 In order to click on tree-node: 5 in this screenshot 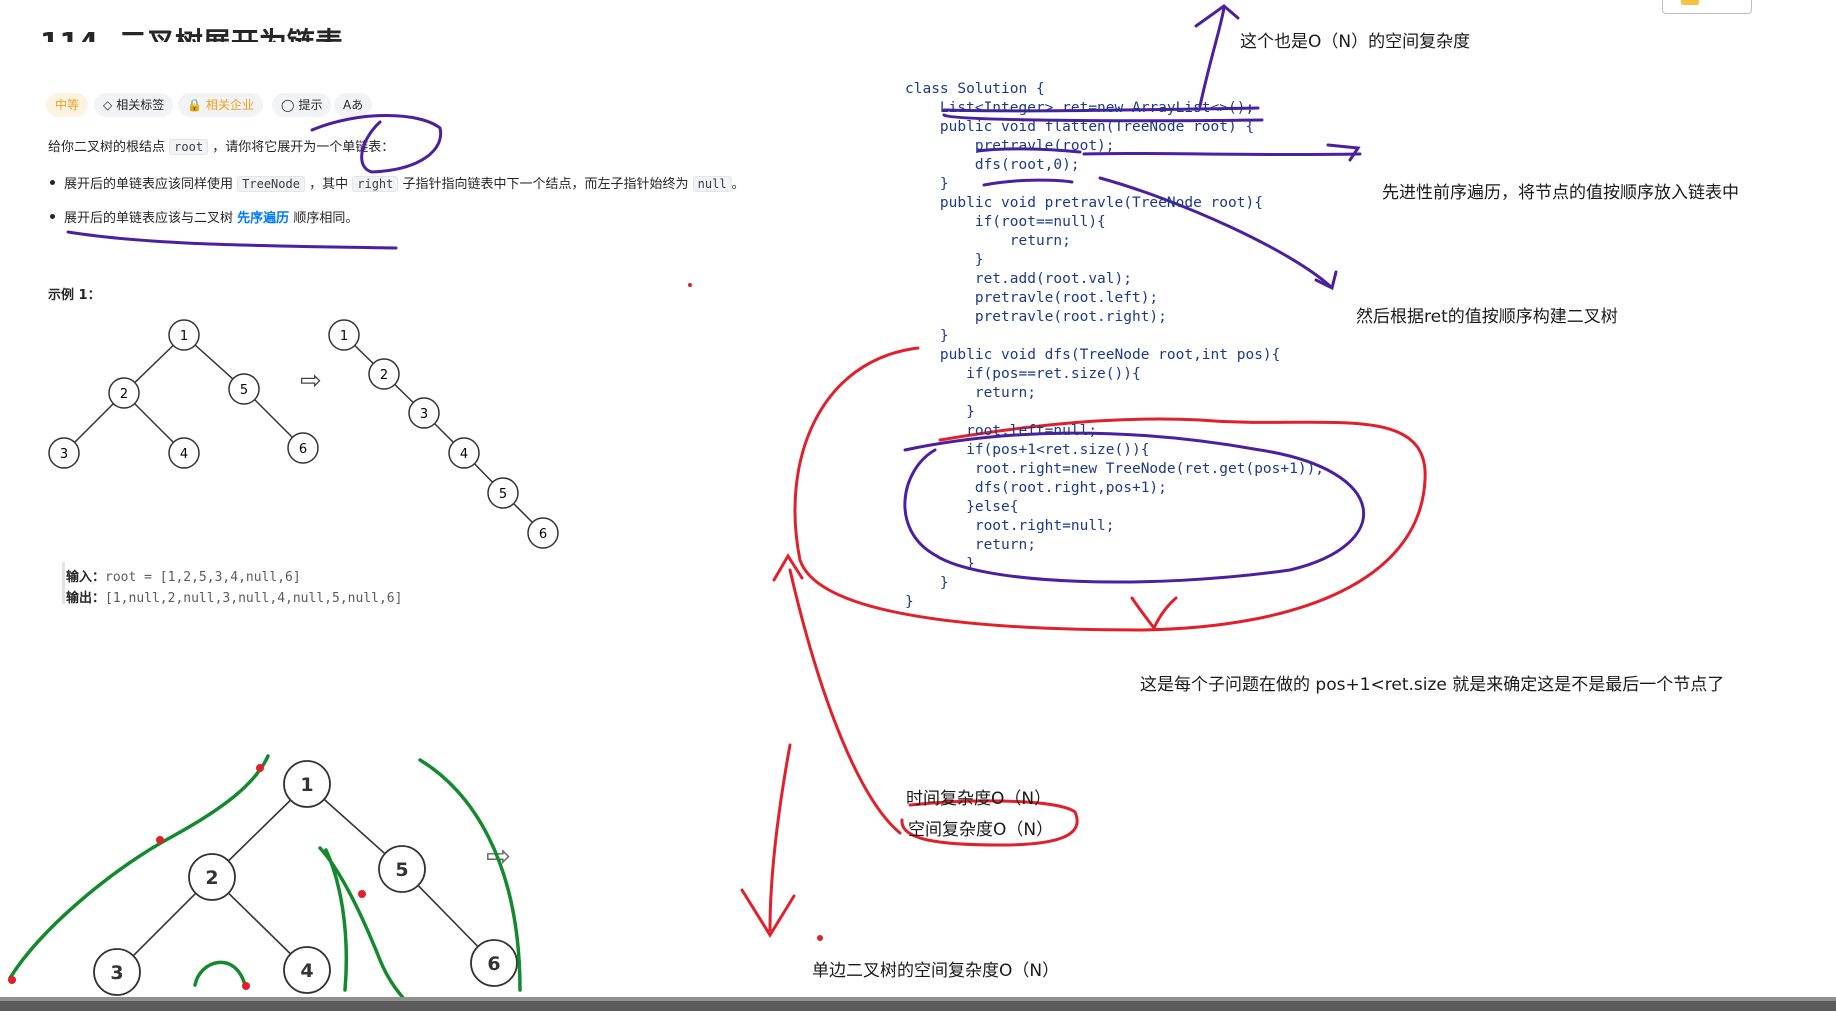, I will do `click(244, 389)`.